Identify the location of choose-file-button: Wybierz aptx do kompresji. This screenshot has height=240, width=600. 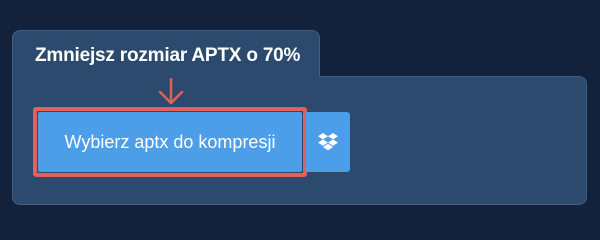
(170, 142).